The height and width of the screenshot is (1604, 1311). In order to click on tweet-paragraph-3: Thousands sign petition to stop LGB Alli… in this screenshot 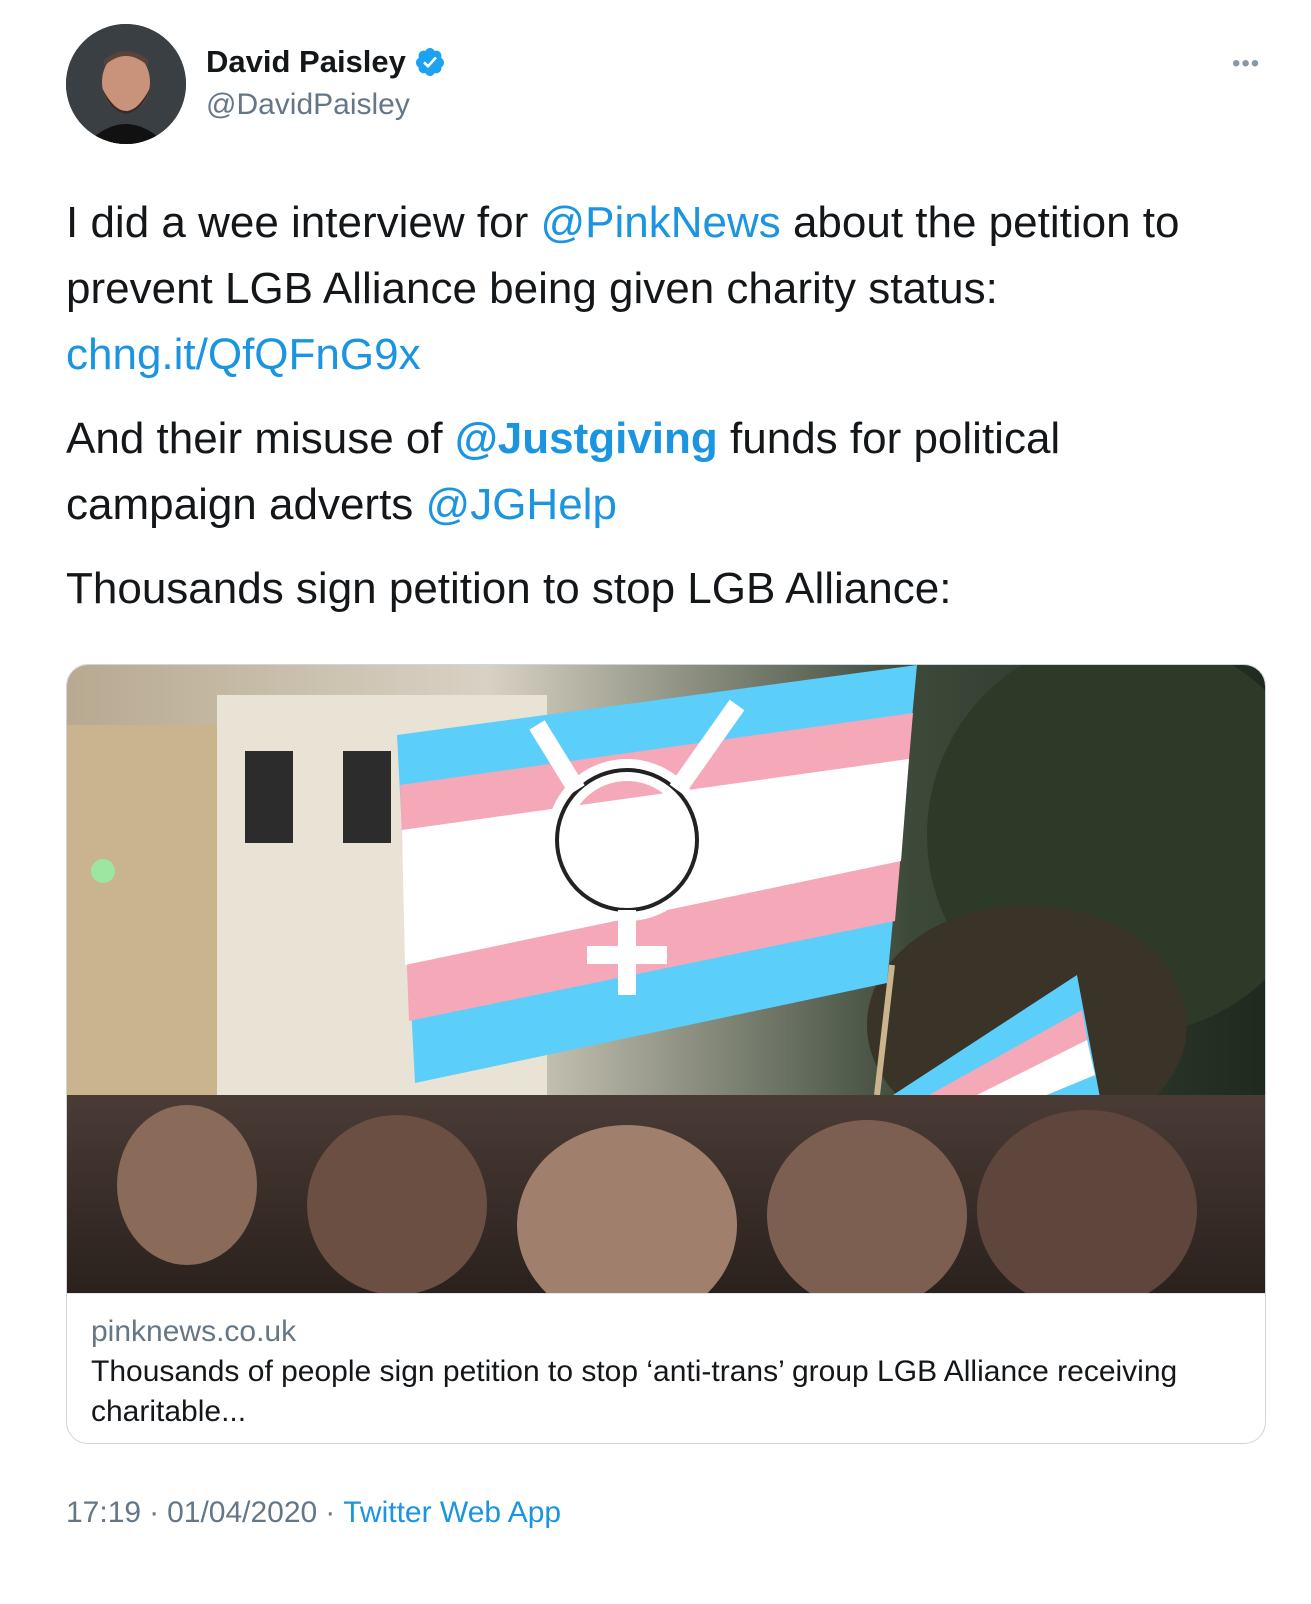, I will do `click(509, 588)`.